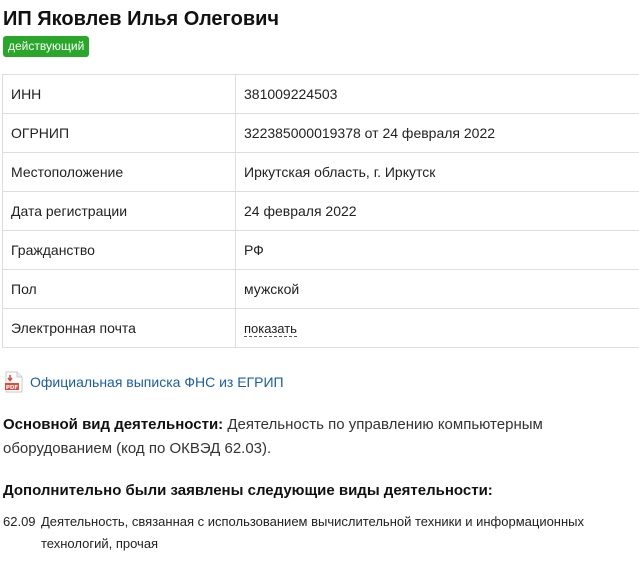  I want to click on gender-label: Пол, so click(119, 289).